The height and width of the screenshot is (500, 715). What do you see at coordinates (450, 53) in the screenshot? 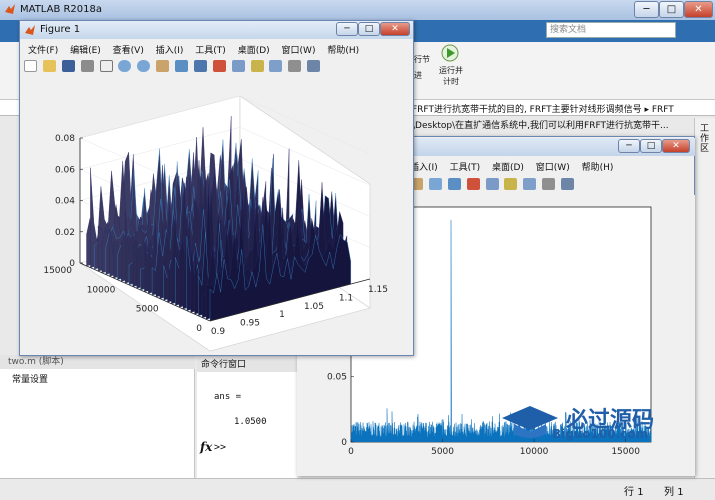
I see `run-and-time-icon` at bounding box center [450, 53].